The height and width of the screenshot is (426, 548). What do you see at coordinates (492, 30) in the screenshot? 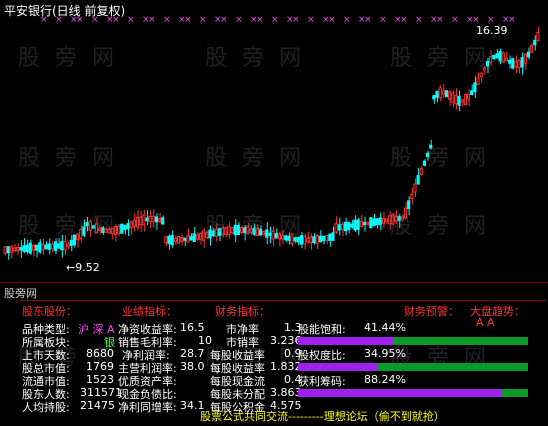
I see `high-price-label: 16.39` at bounding box center [492, 30].